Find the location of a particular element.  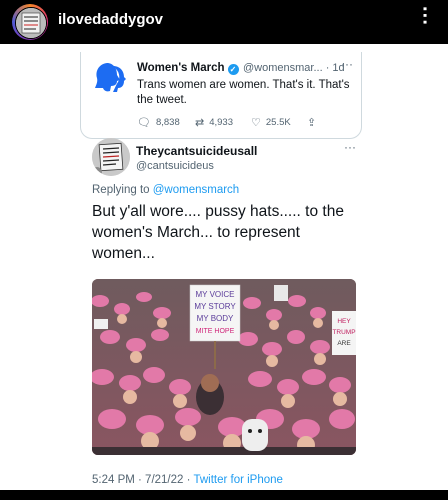

reply-button: 🗨︎ 8,838 is located at coordinates (158, 122).